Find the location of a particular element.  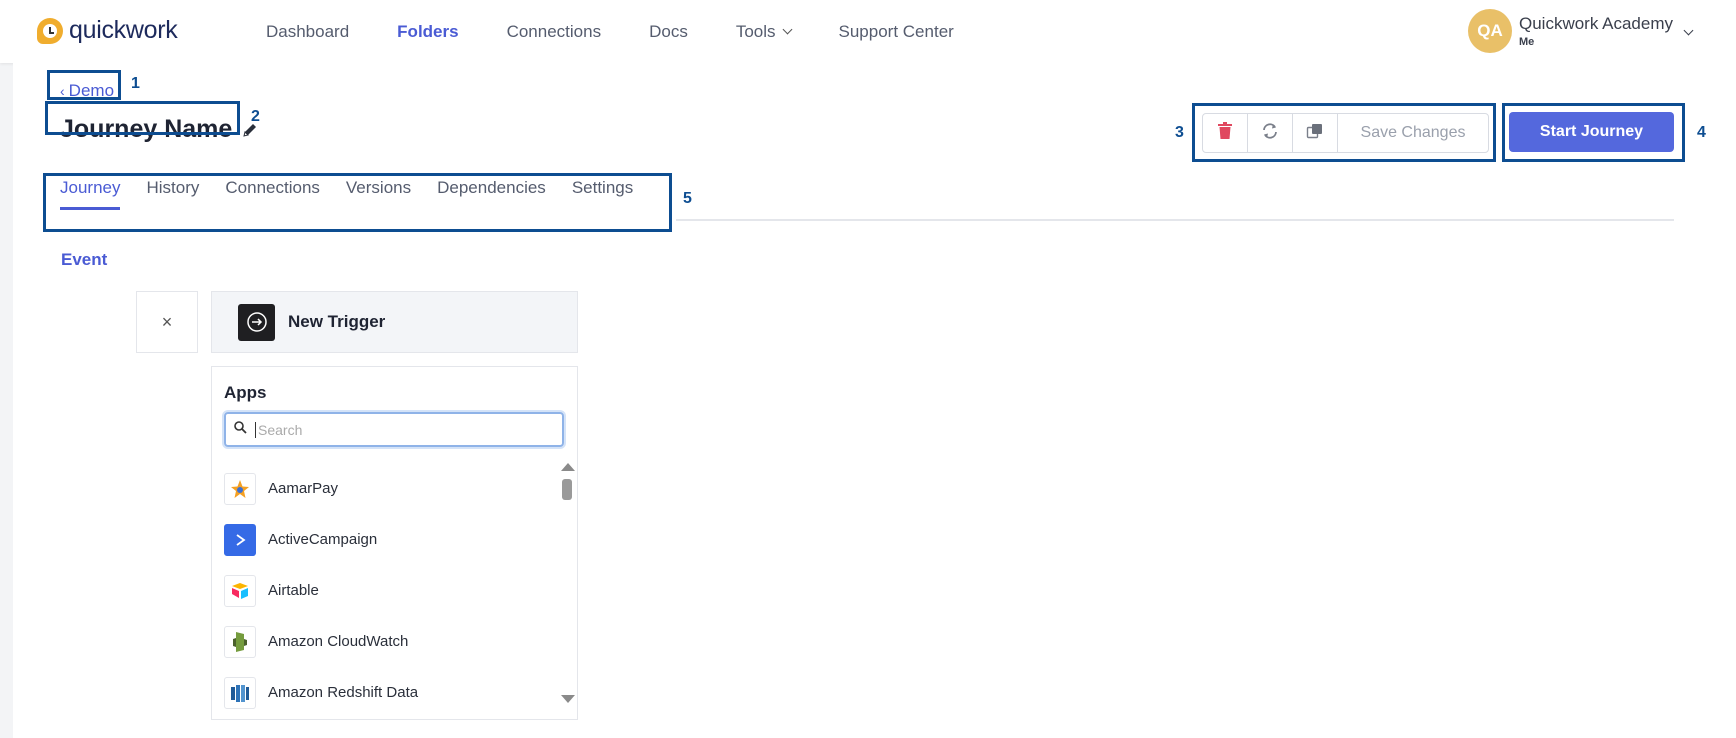

new-trigger-card: New Trigger is located at coordinates (394, 322).